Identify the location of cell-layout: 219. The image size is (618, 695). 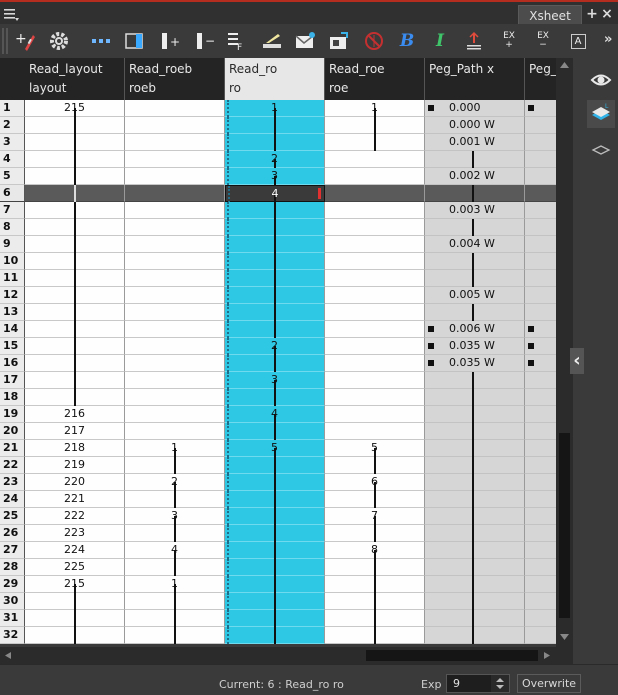
(75, 465).